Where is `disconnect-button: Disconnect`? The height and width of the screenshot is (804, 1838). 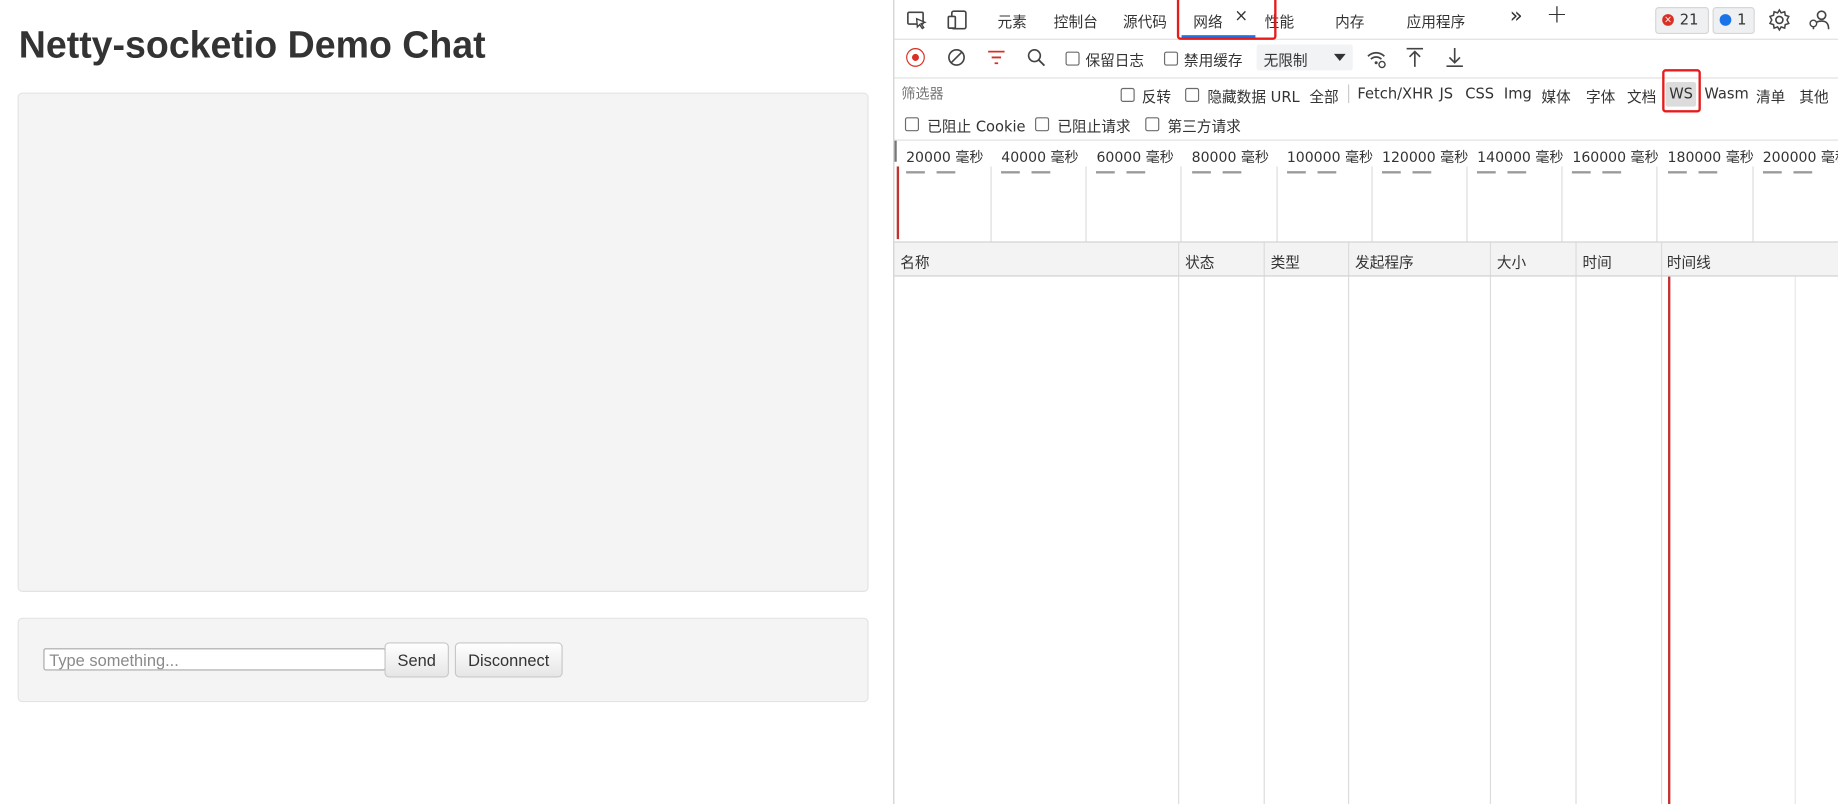
disconnect-button: Disconnect is located at coordinates (508, 660).